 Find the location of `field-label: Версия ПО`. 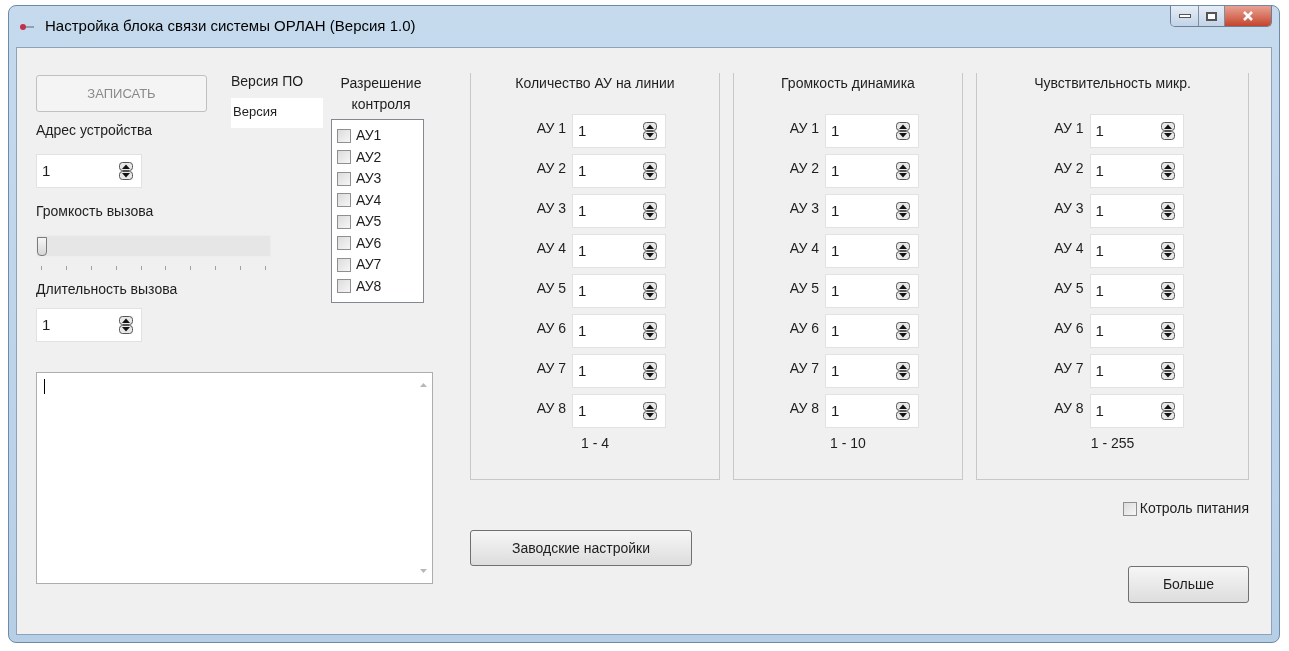

field-label: Версия ПО is located at coordinates (268, 81).